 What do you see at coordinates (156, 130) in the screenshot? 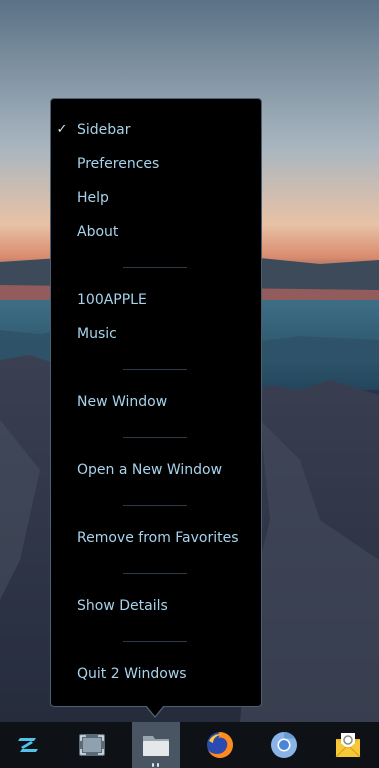
I see `menu-item-sidebar: ✓ Sidebar` at bounding box center [156, 130].